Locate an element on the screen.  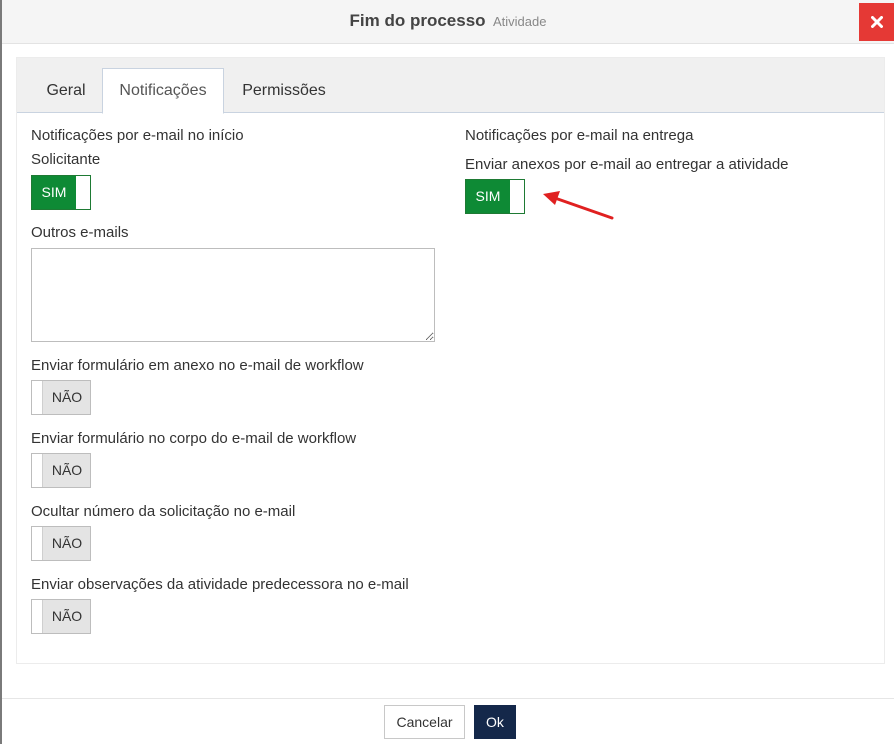
outros-emails-label: Outros e-mails is located at coordinates (80, 232).